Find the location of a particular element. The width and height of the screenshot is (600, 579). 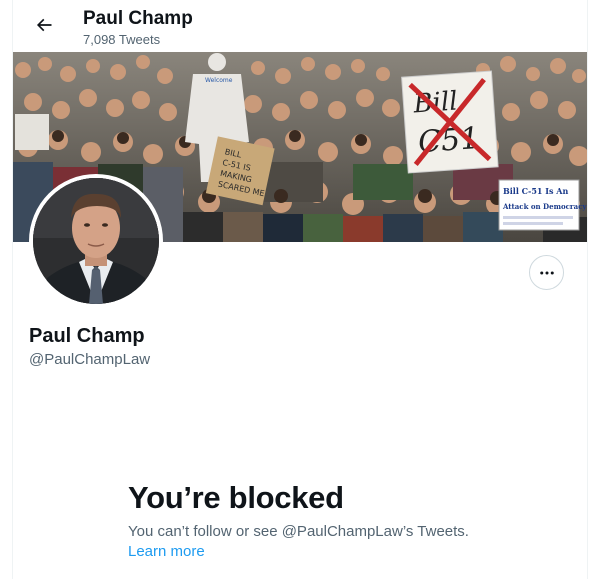

svg-text: Bill C-51 Is An is located at coordinates (536, 191).